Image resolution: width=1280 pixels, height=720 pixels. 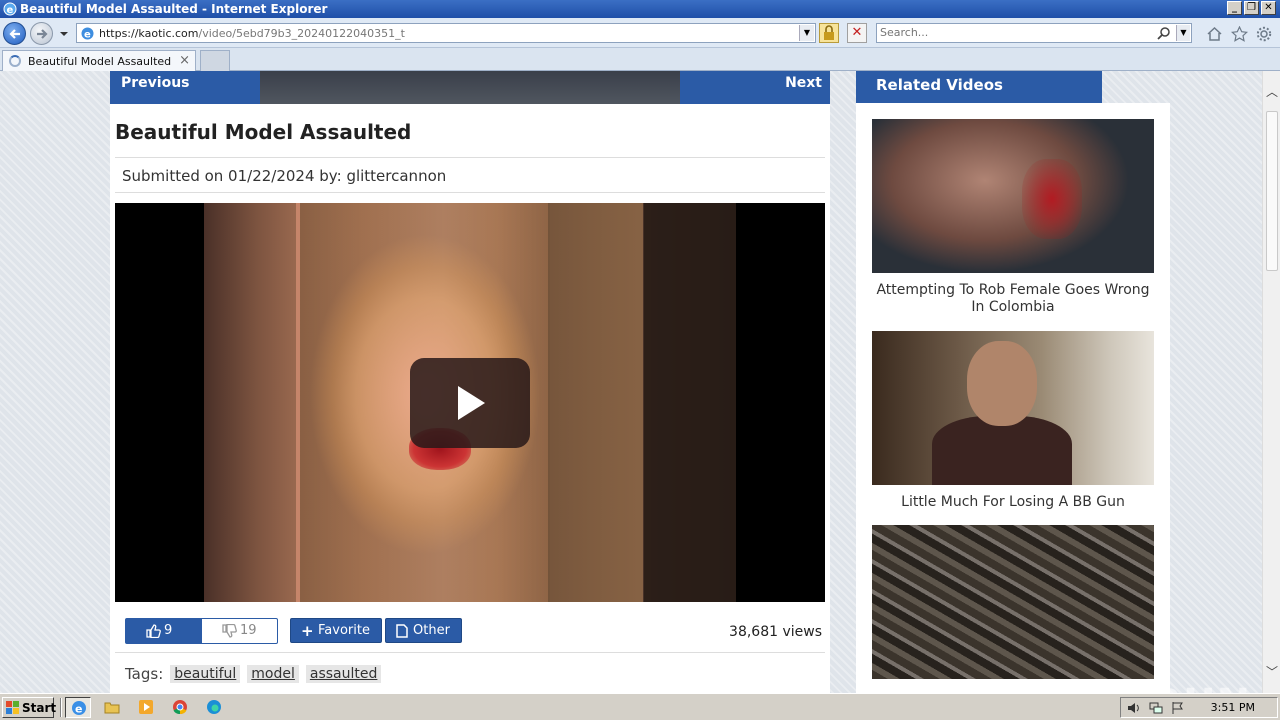 I want to click on video-pager: Previous Next, so click(x=470, y=87).